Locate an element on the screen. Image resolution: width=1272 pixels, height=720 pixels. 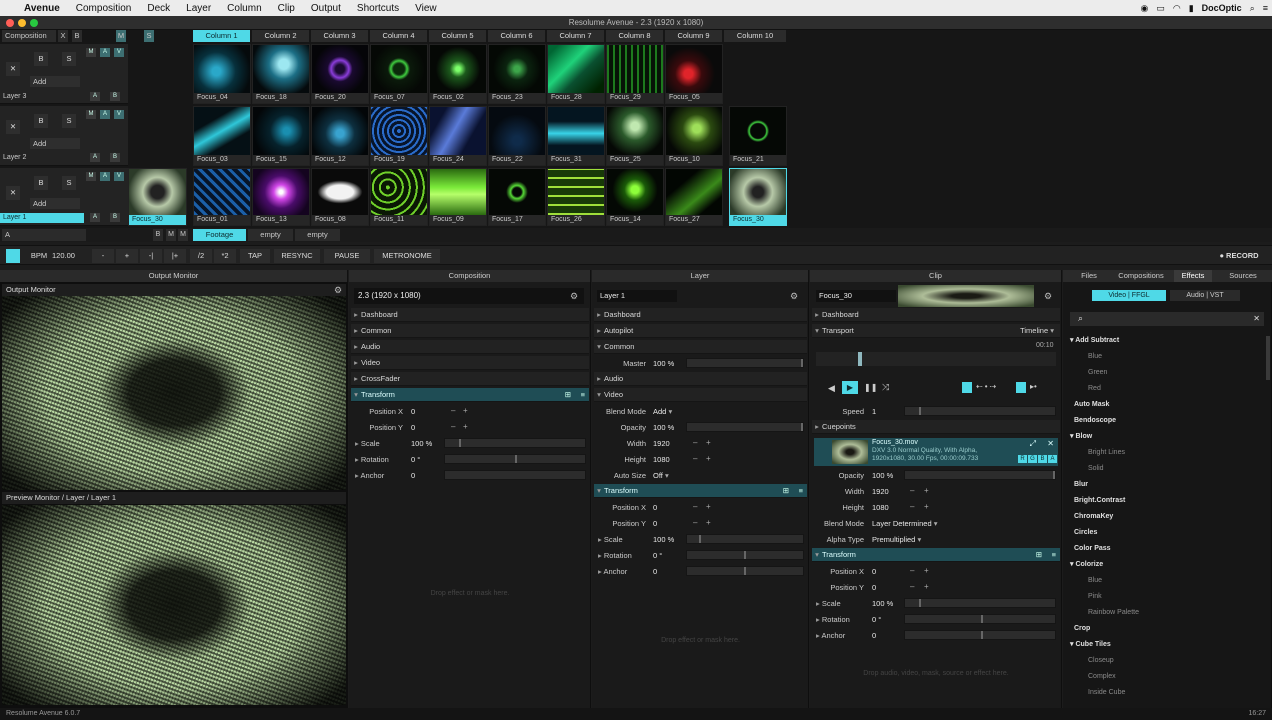
pause-icon: ❚❚ is located at coordinates (870, 387).